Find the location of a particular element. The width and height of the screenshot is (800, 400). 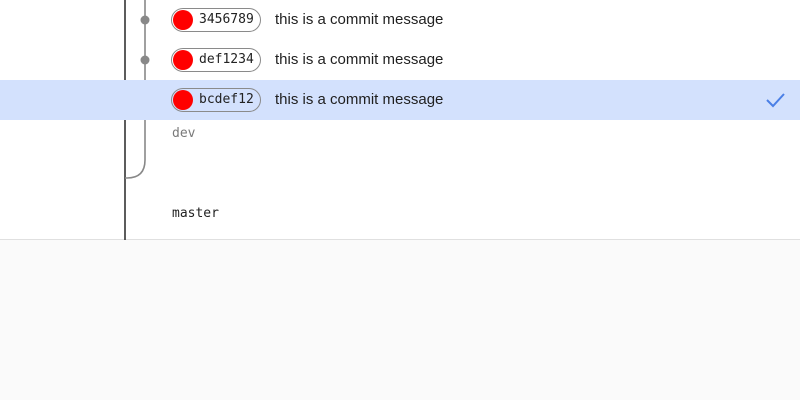

checkmark-icon is located at coordinates (775, 100).